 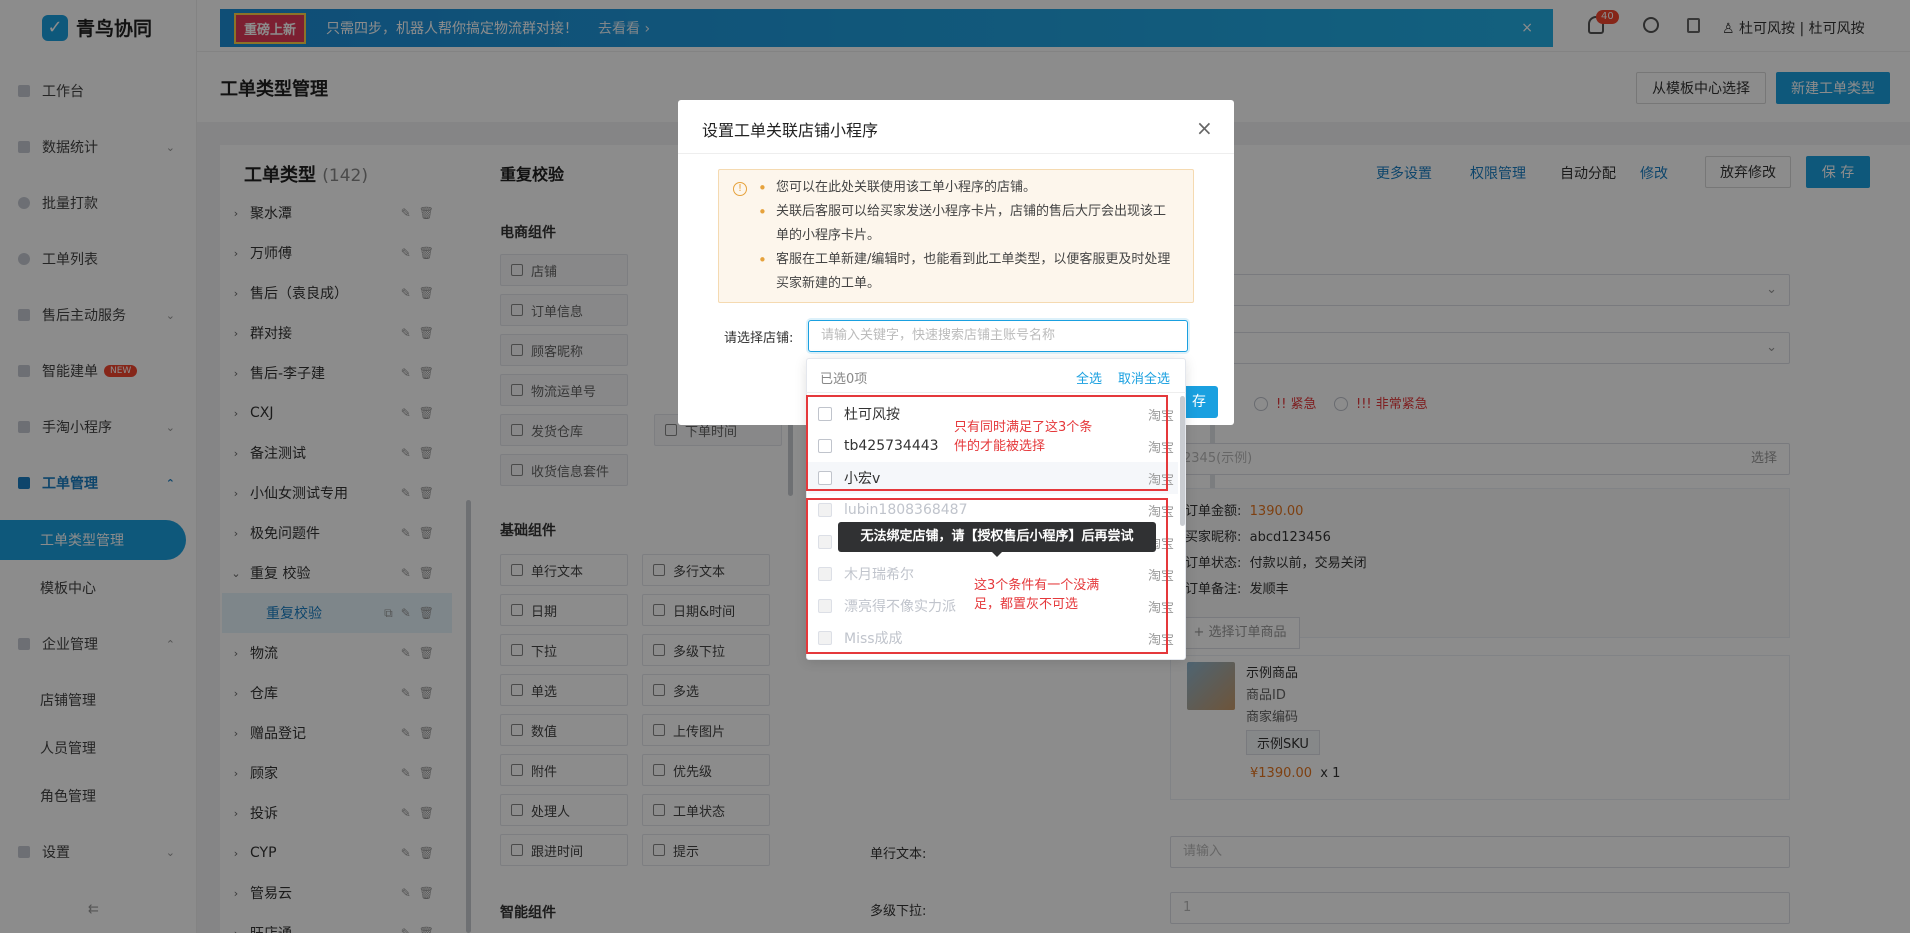 I want to click on notice-item: 关联后客服可以给买家发送小程序卡片，店铺的售后大厅会出现该工单的小程序卡片。, so click(x=967, y=224).